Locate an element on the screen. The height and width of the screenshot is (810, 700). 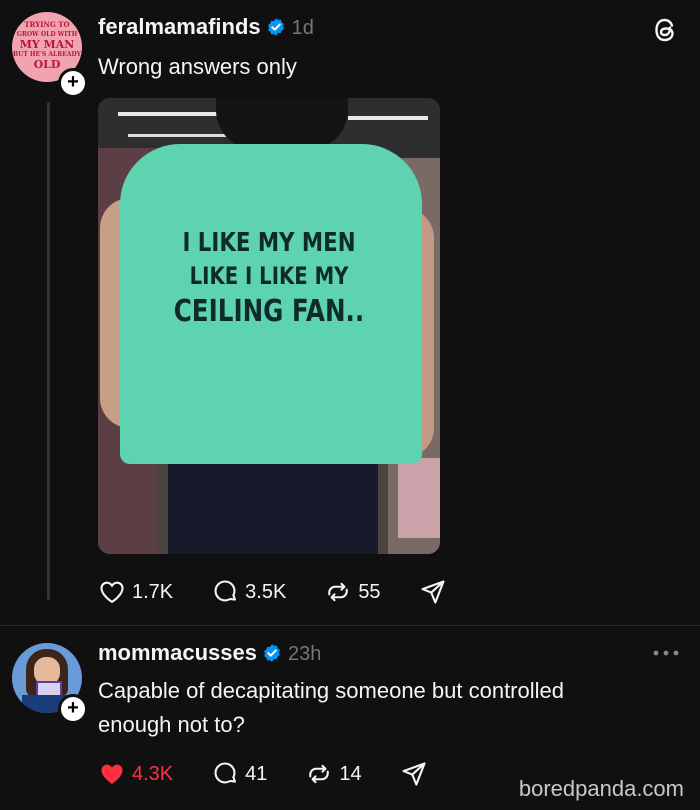
like-count: 4.3K is located at coordinates (153, 773).